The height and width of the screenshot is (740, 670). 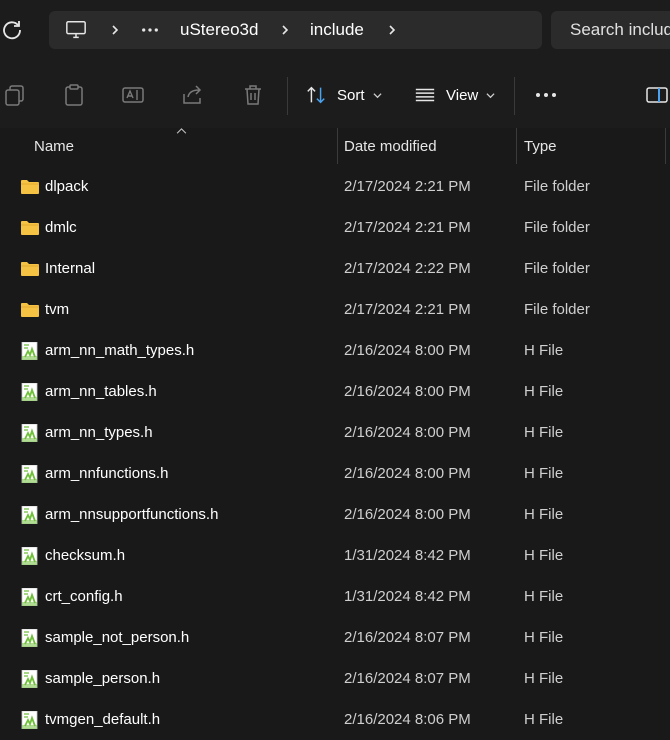 I want to click on file-row: checksum.h 1/31/2024 8:42 PM H File, so click(x=335, y=555).